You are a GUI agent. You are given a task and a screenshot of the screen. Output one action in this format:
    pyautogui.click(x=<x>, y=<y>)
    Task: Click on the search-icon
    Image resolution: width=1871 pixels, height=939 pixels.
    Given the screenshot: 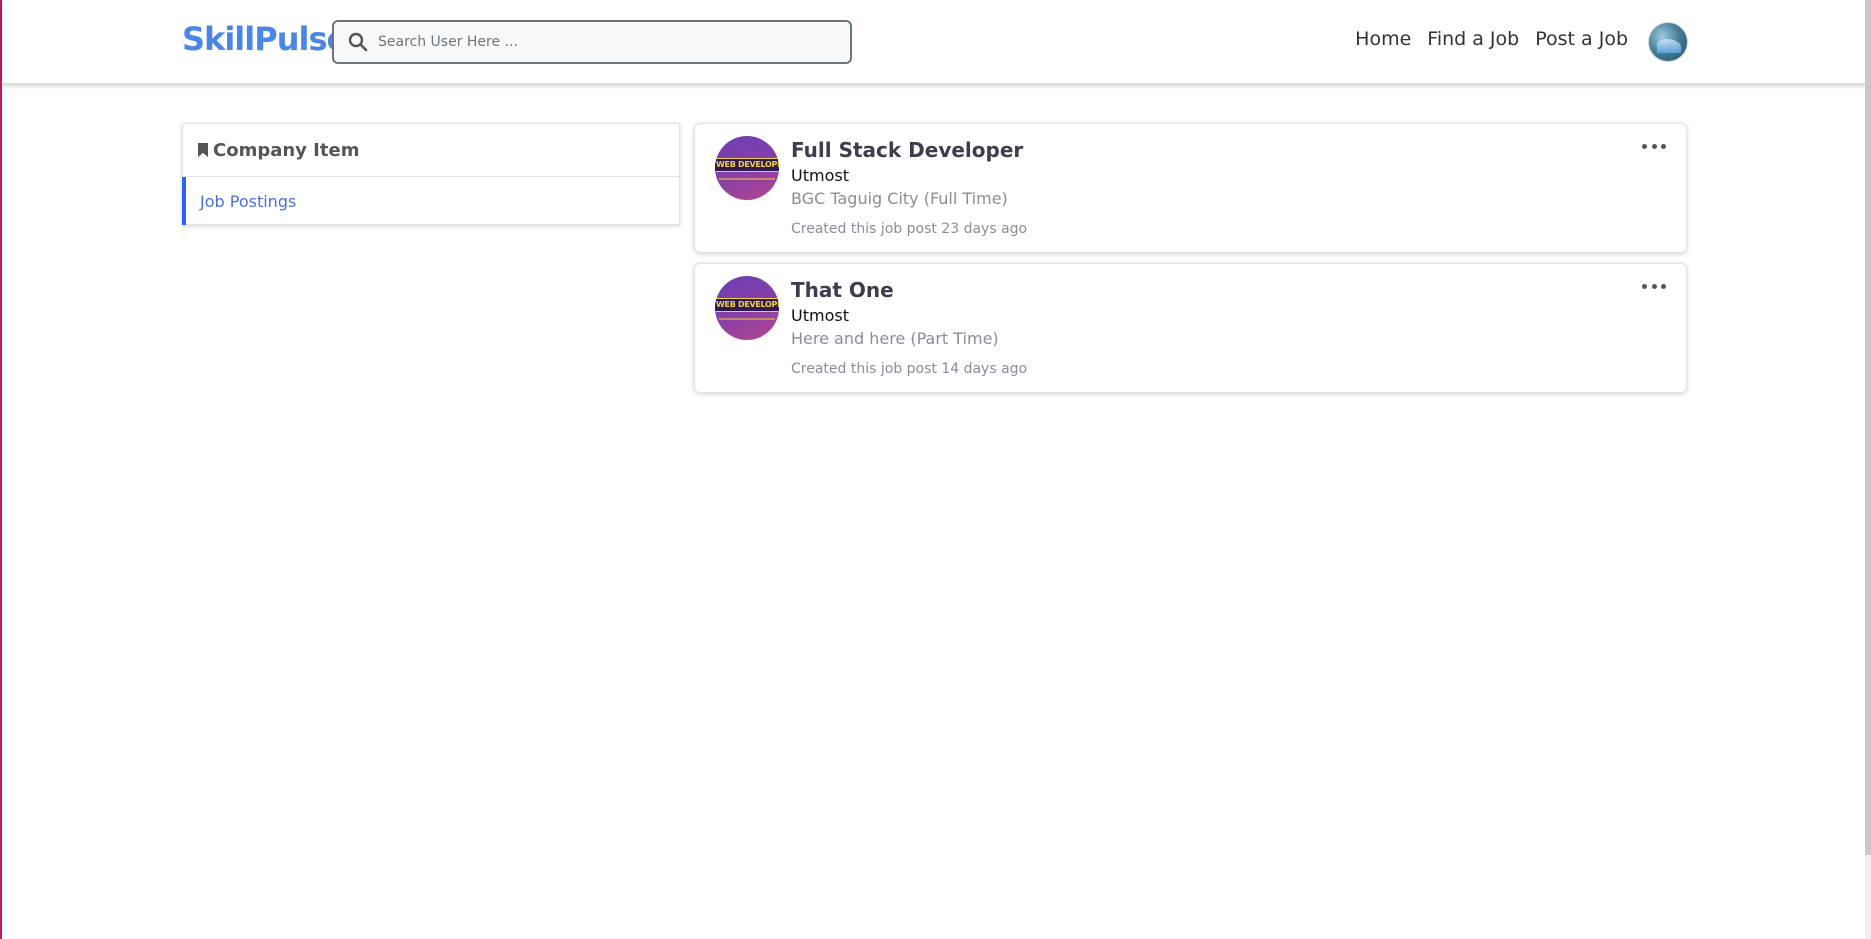 What is the action you would take?
    pyautogui.click(x=358, y=42)
    